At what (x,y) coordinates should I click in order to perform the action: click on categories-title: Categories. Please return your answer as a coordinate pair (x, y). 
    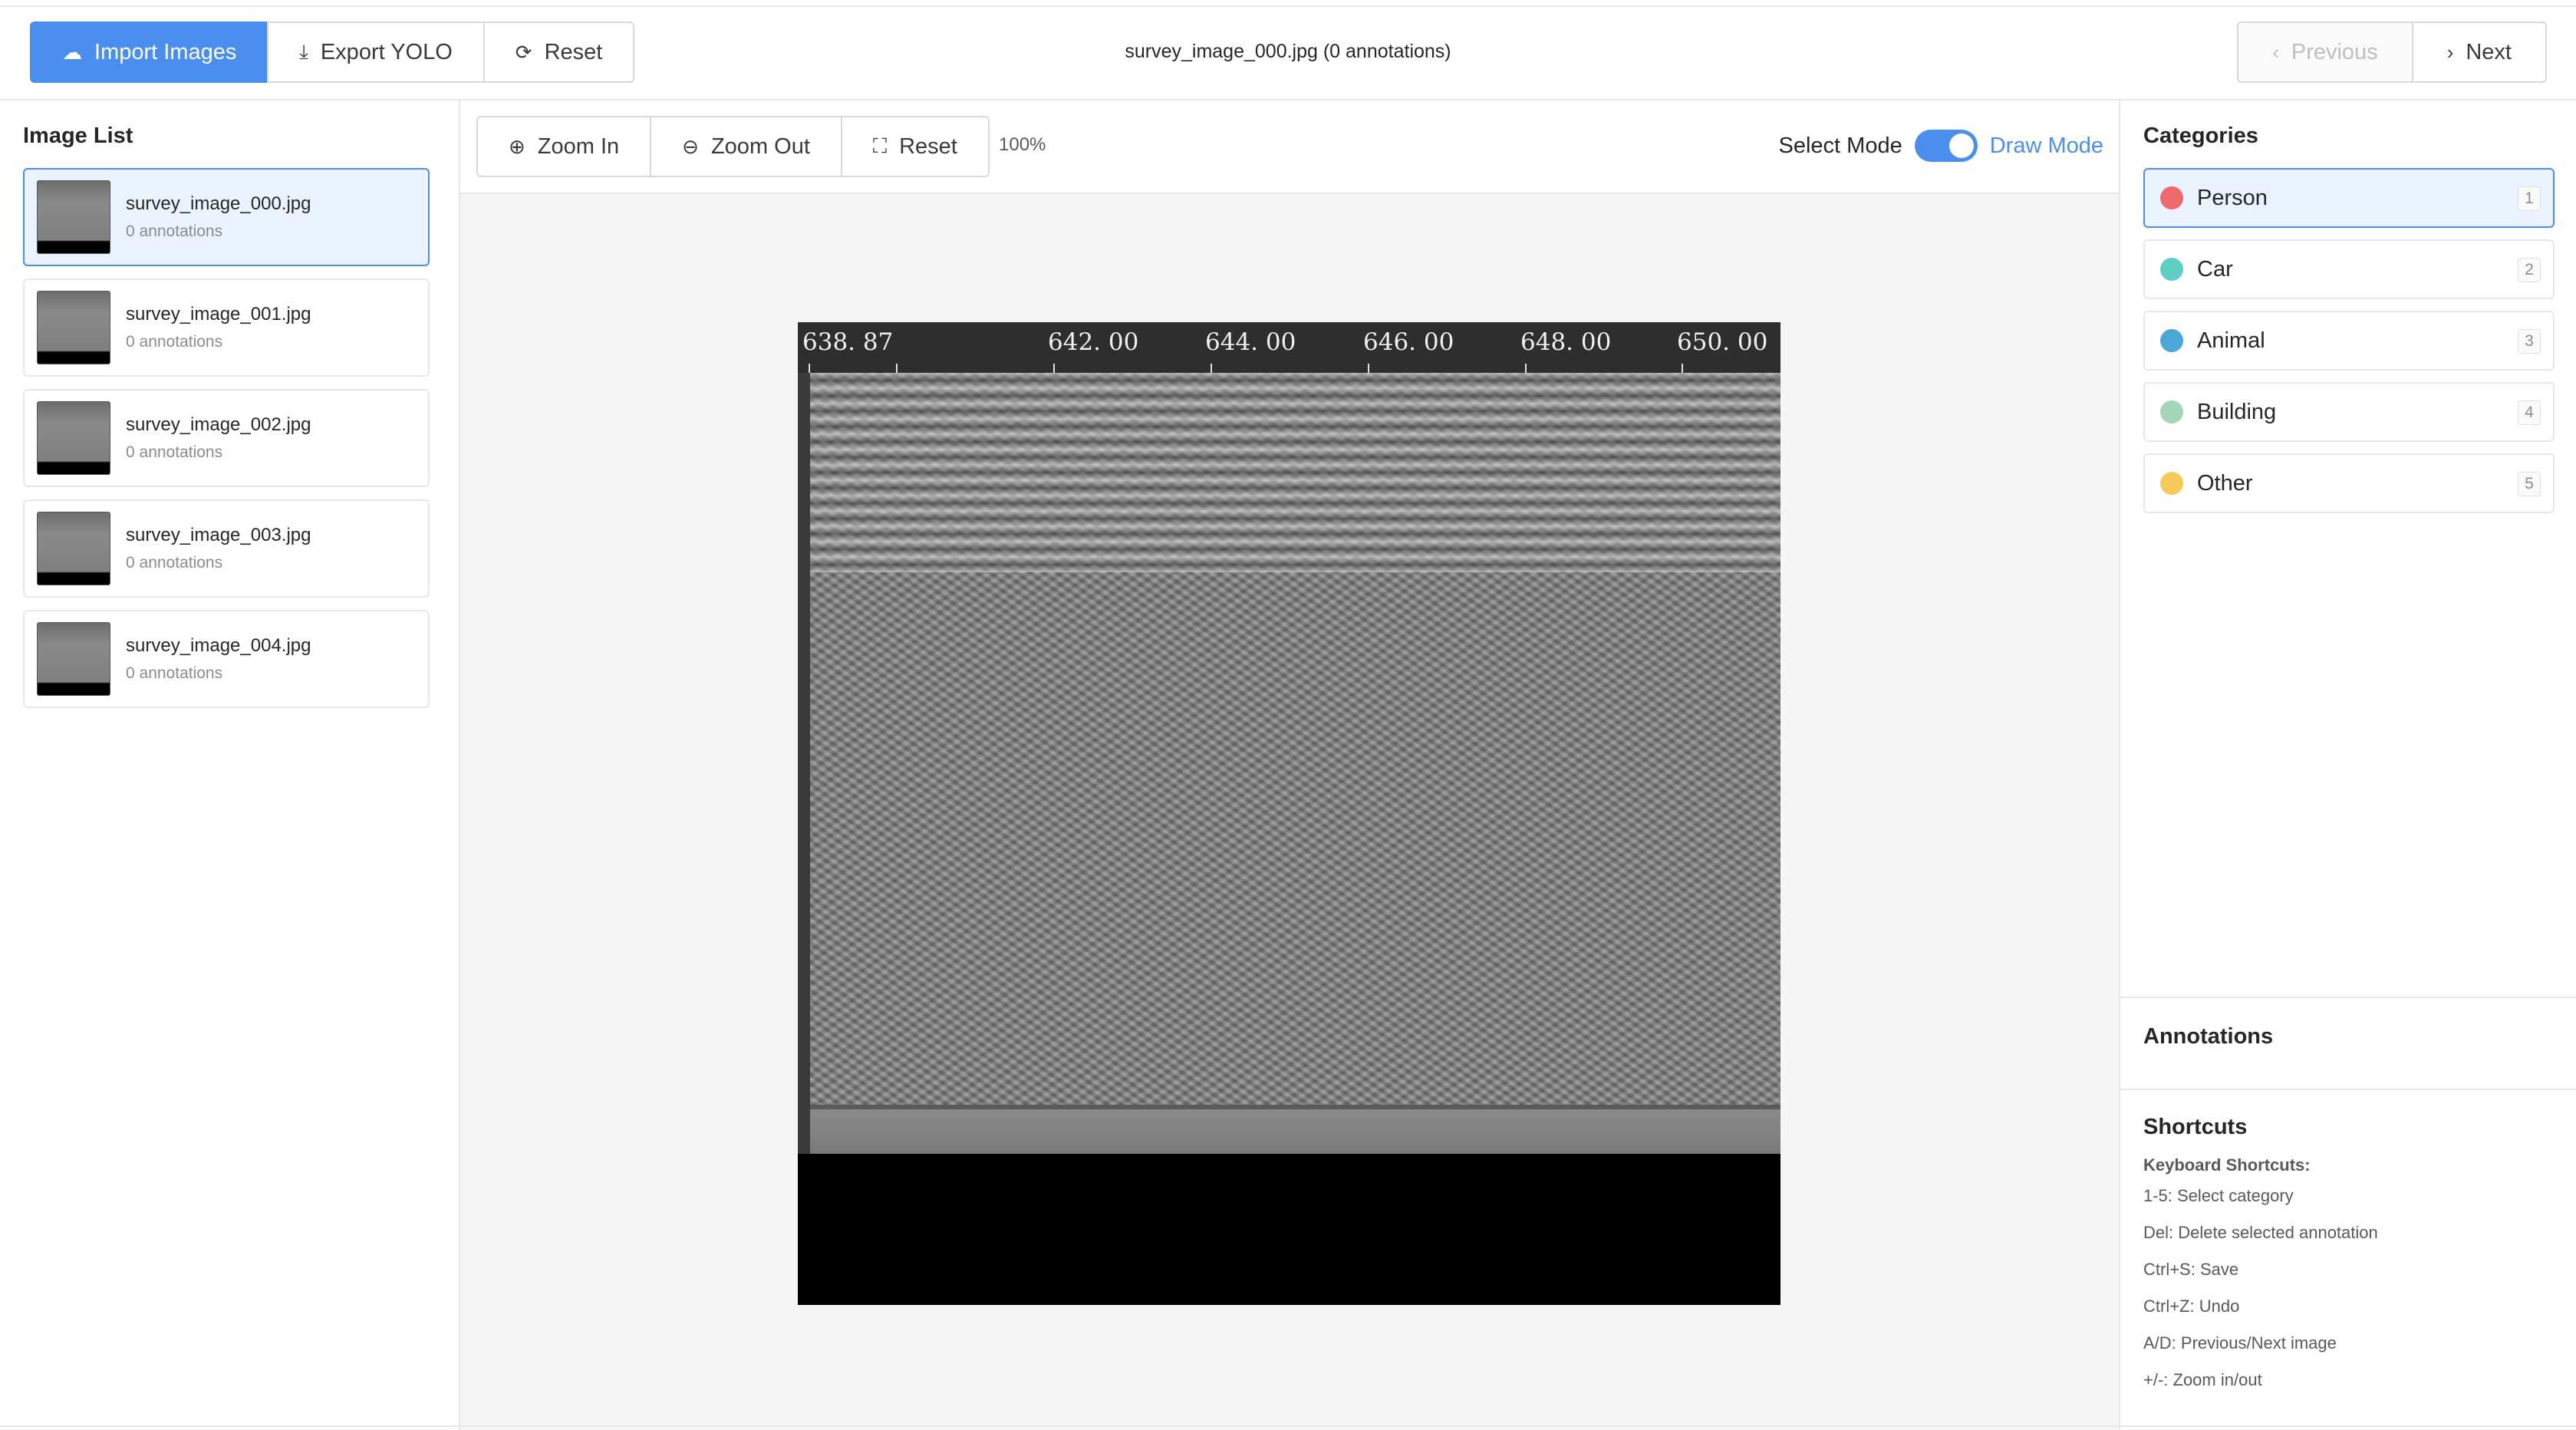
    Looking at the image, I should click on (2200, 136).